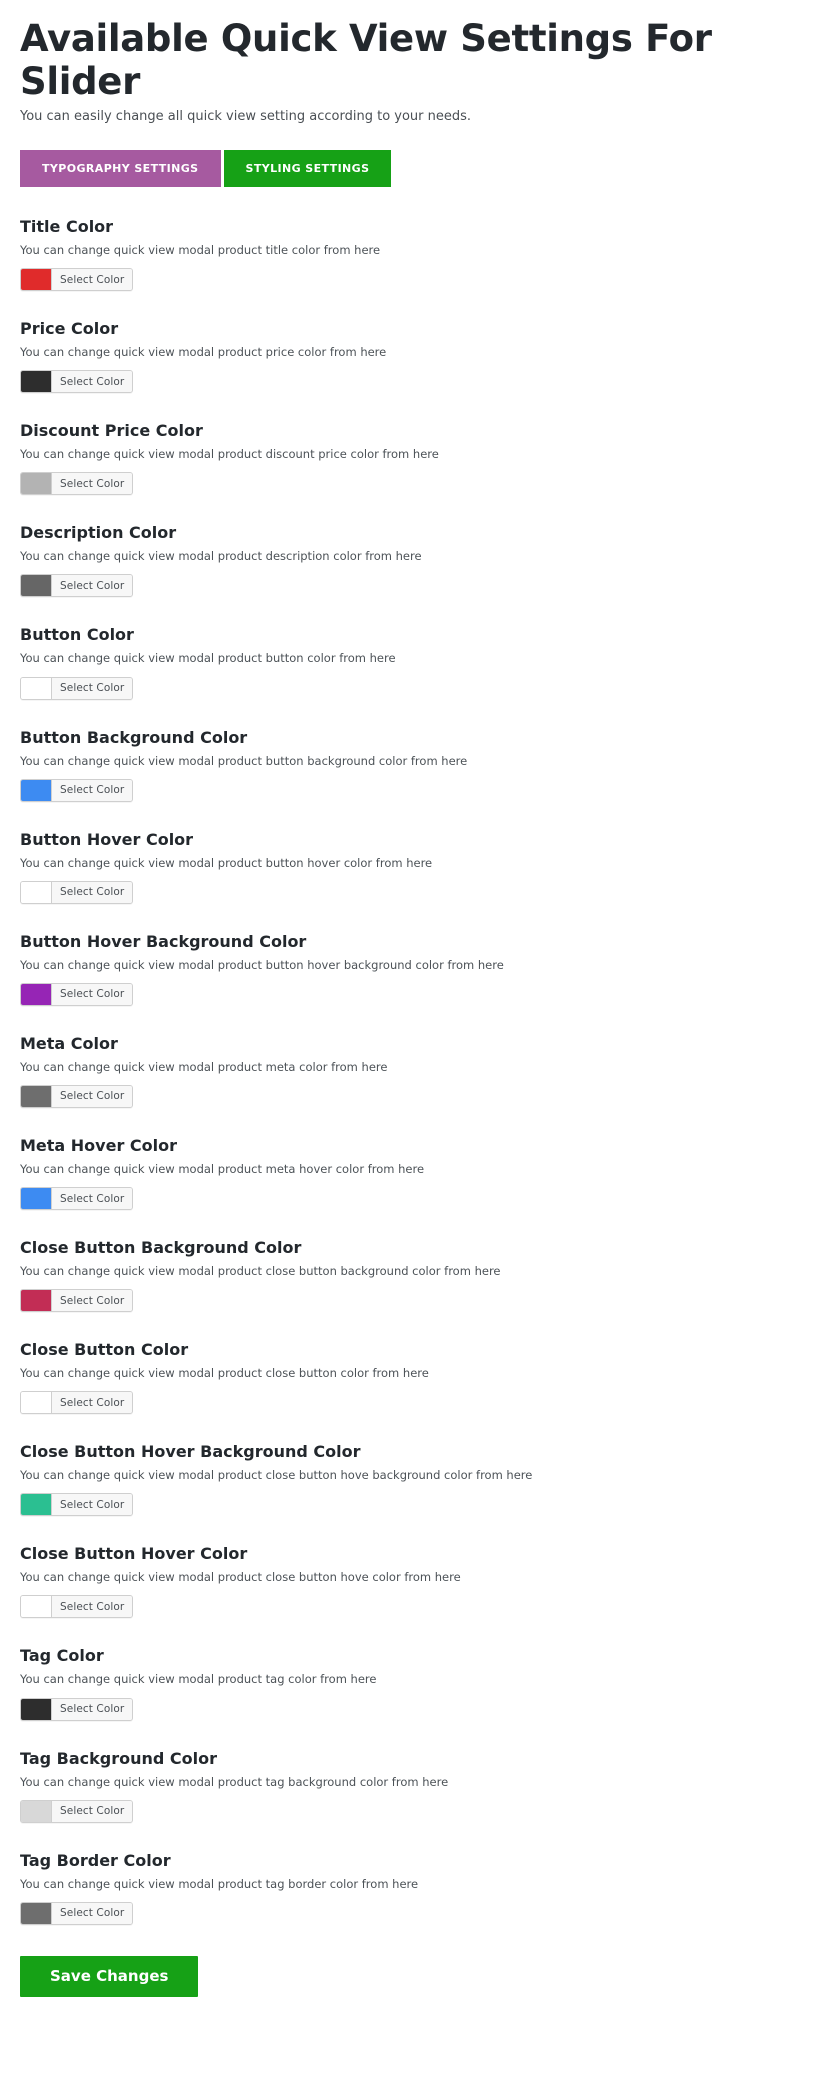 Image resolution: width=815 pixels, height=2100 pixels. Describe the element at coordinates (161, 1248) in the screenshot. I see `setting-title: Close Button Background Color` at that location.